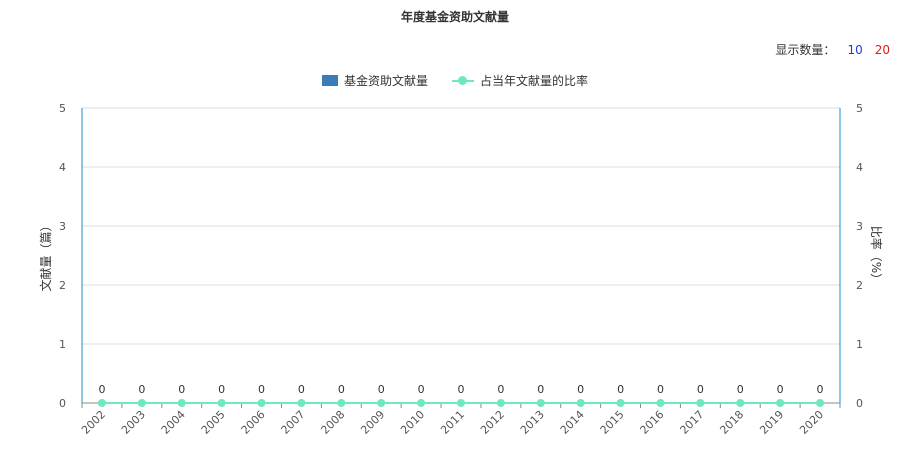 This screenshot has width=910, height=459. What do you see at coordinates (811, 422) in the screenshot?
I see `x-tick-label: 2020` at bounding box center [811, 422].